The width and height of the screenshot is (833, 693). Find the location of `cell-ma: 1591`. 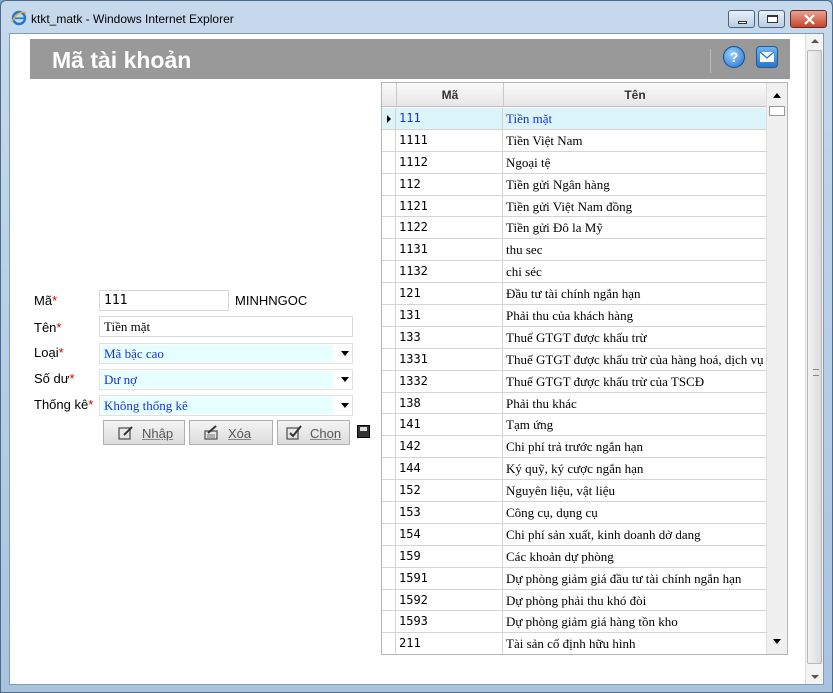

cell-ma: 1591 is located at coordinates (450, 578).